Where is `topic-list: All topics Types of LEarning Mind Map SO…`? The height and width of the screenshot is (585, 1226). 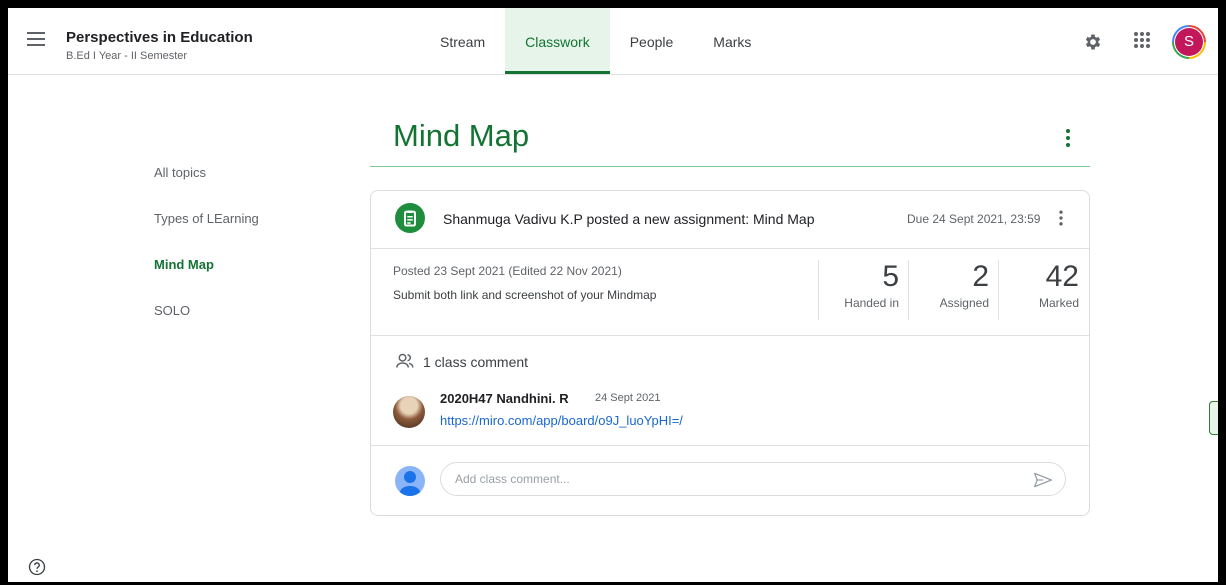
topic-list: All topics Types of LEarning Mind Map SO… is located at coordinates (206, 257).